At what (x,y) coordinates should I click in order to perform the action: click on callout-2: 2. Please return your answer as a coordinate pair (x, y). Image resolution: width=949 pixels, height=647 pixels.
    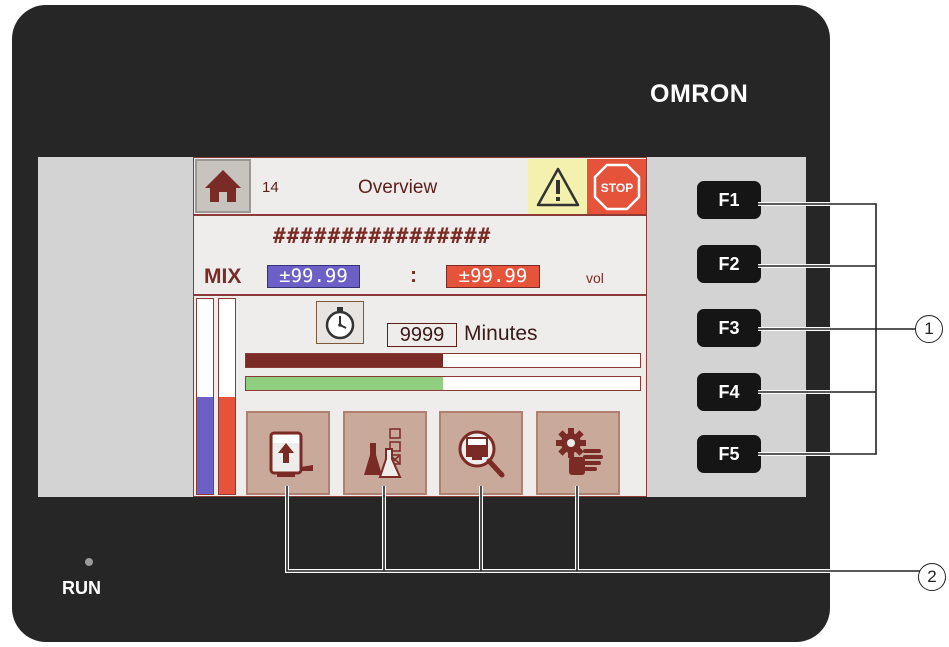
    Looking at the image, I should click on (932, 577).